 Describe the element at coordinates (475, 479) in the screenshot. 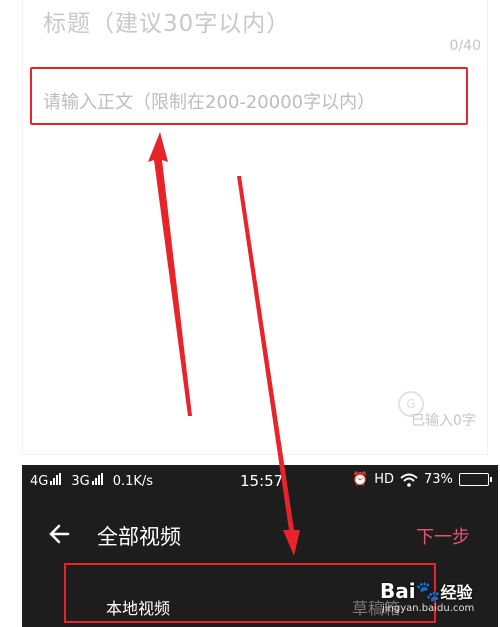

I see `battery-icon` at that location.